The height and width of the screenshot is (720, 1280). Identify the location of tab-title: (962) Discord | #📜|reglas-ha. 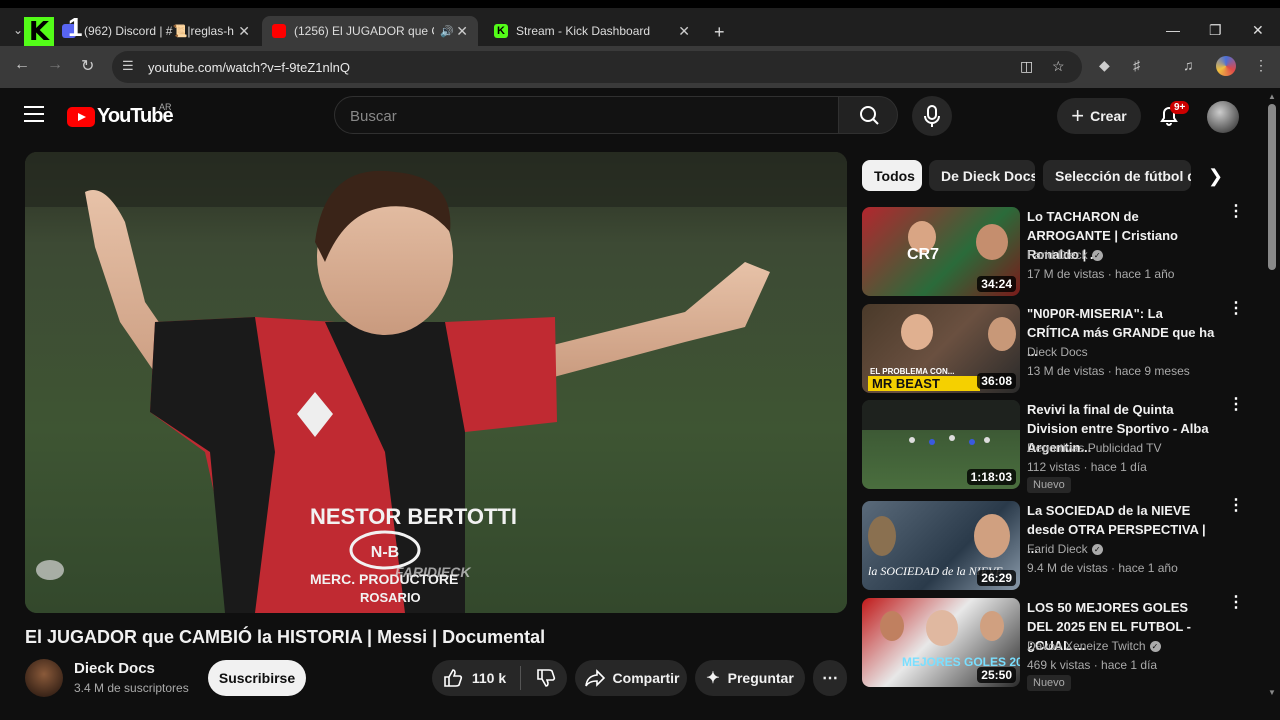
(159, 31).